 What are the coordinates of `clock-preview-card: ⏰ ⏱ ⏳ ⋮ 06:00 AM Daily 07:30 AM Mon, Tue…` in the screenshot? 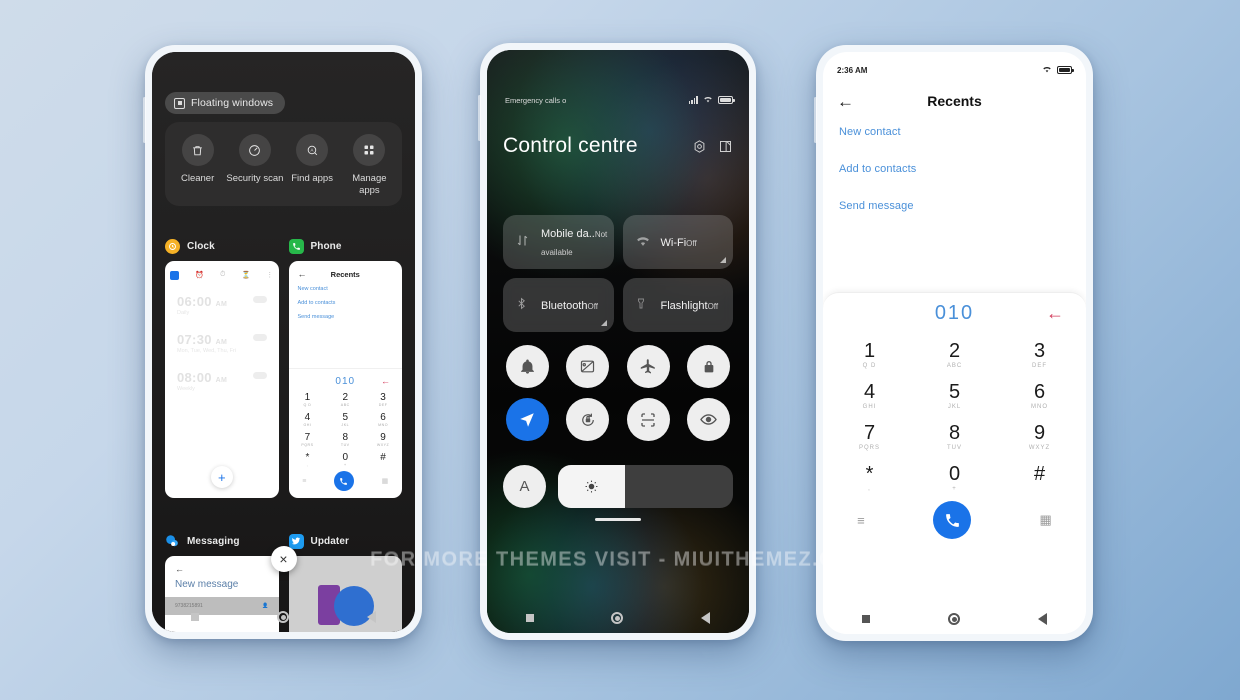 It's located at (222, 379).